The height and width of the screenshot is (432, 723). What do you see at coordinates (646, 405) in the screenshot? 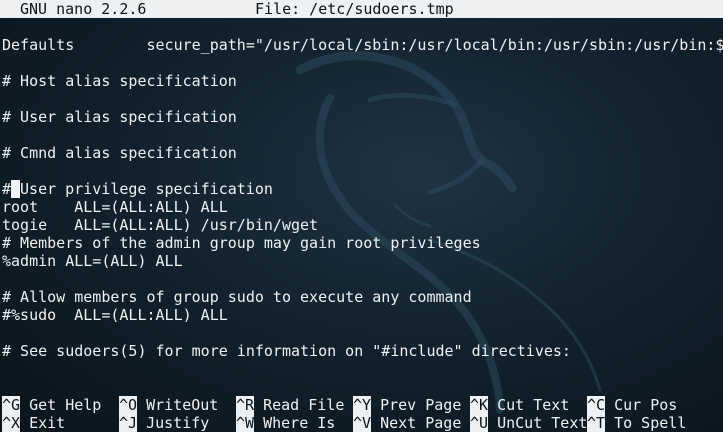
I see `shortcut-label: Cur Pos` at bounding box center [646, 405].